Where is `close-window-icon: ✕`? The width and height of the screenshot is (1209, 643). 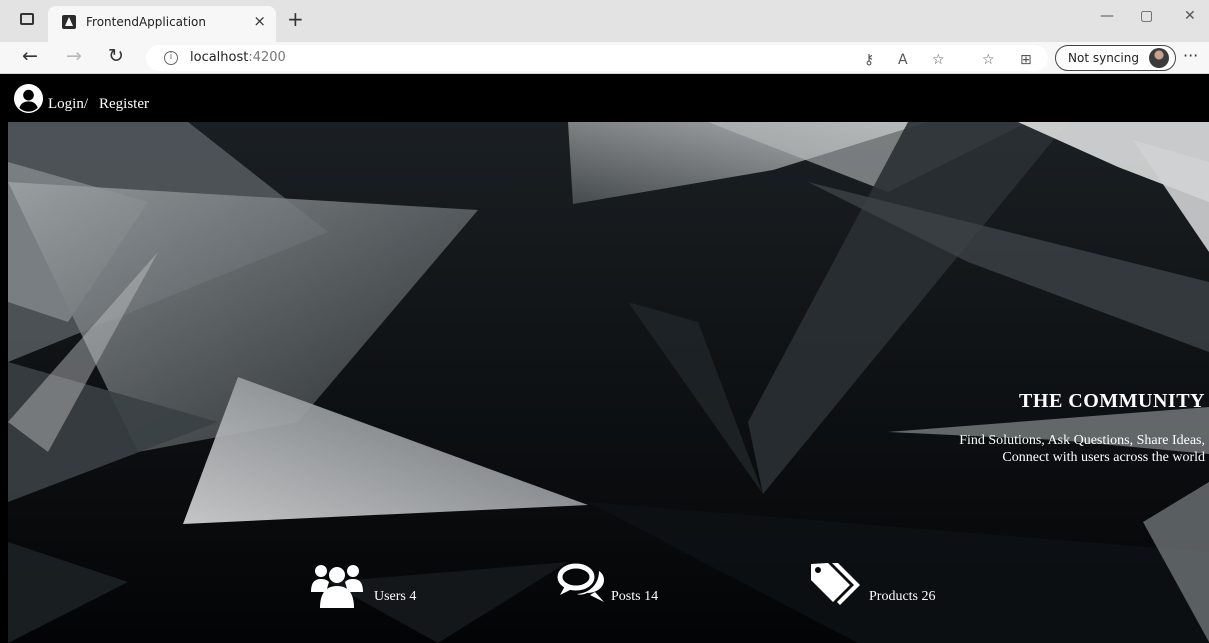 close-window-icon: ✕ is located at coordinates (1190, 16).